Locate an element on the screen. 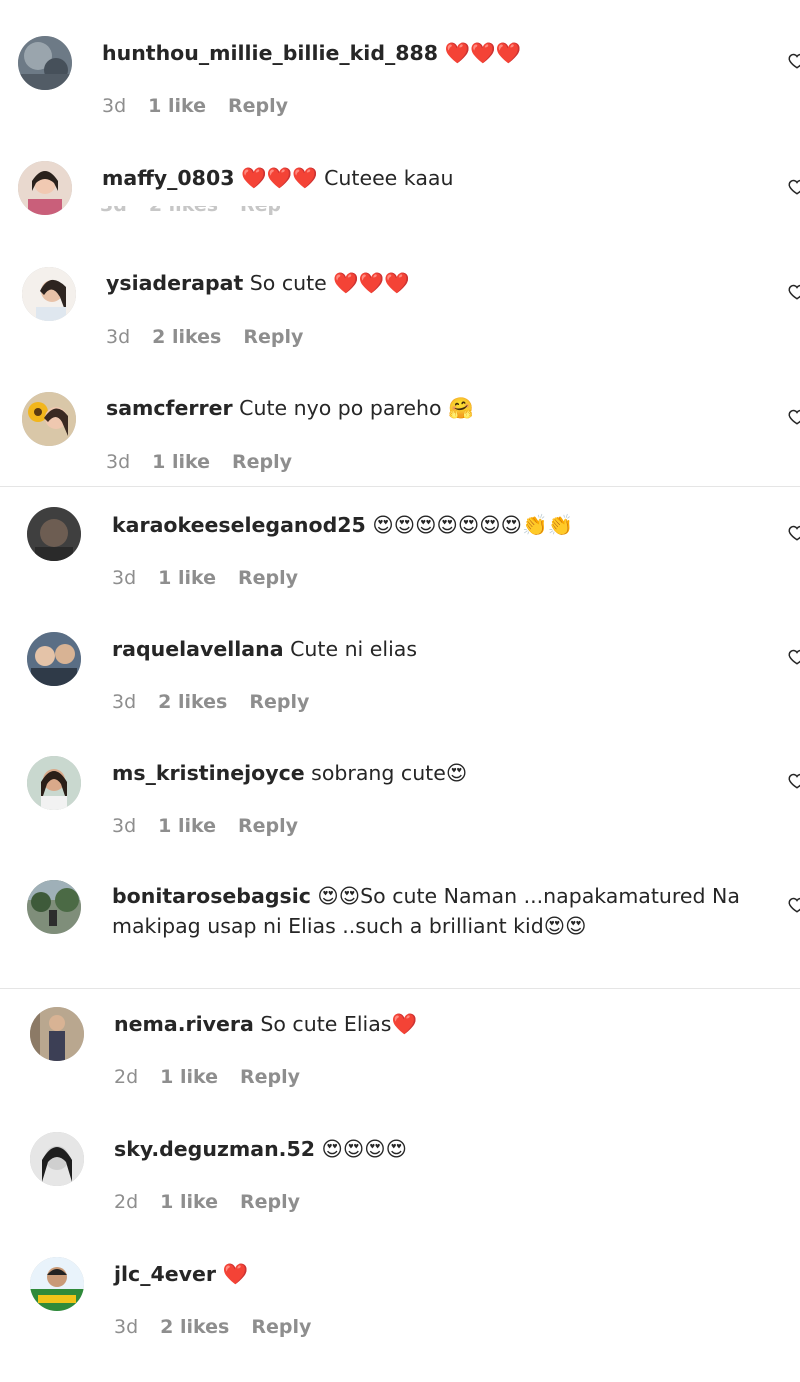 This screenshot has width=800, height=1382. comment-text-line: raquelavellana Cute ni elias is located at coordinates (264, 649).